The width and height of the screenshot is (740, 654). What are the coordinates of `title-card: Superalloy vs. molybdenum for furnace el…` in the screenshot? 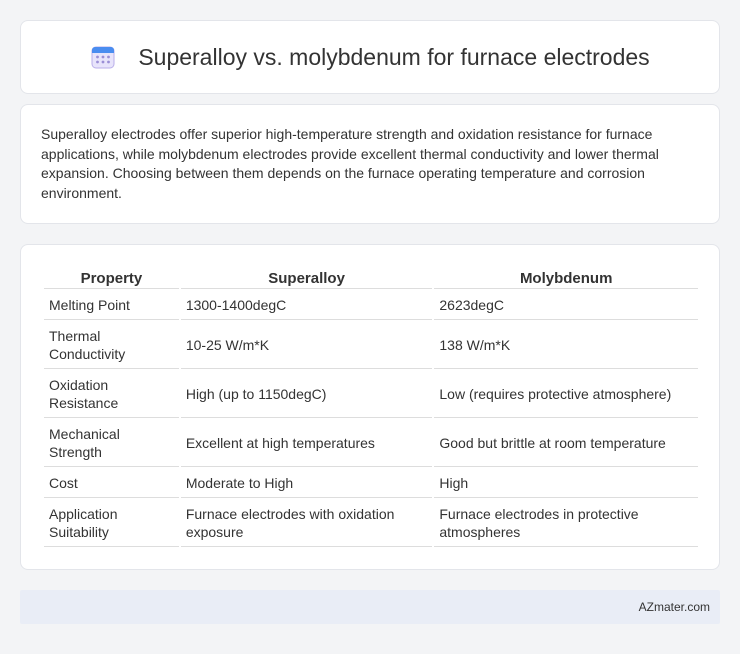 It's located at (370, 57).